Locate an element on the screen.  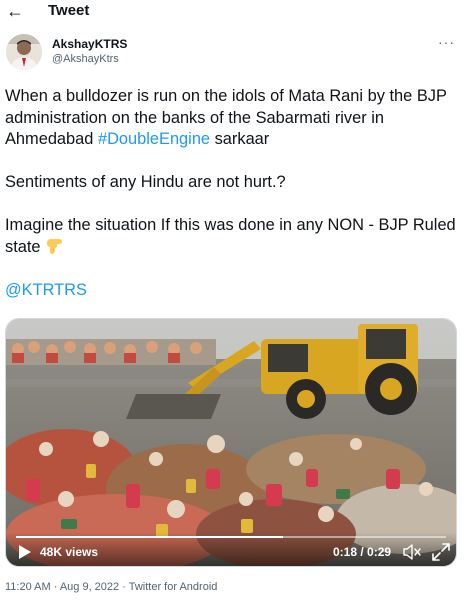
tweet-paragraph-2: Sentiments of any Hindu are not hurt.? is located at coordinates (145, 182).